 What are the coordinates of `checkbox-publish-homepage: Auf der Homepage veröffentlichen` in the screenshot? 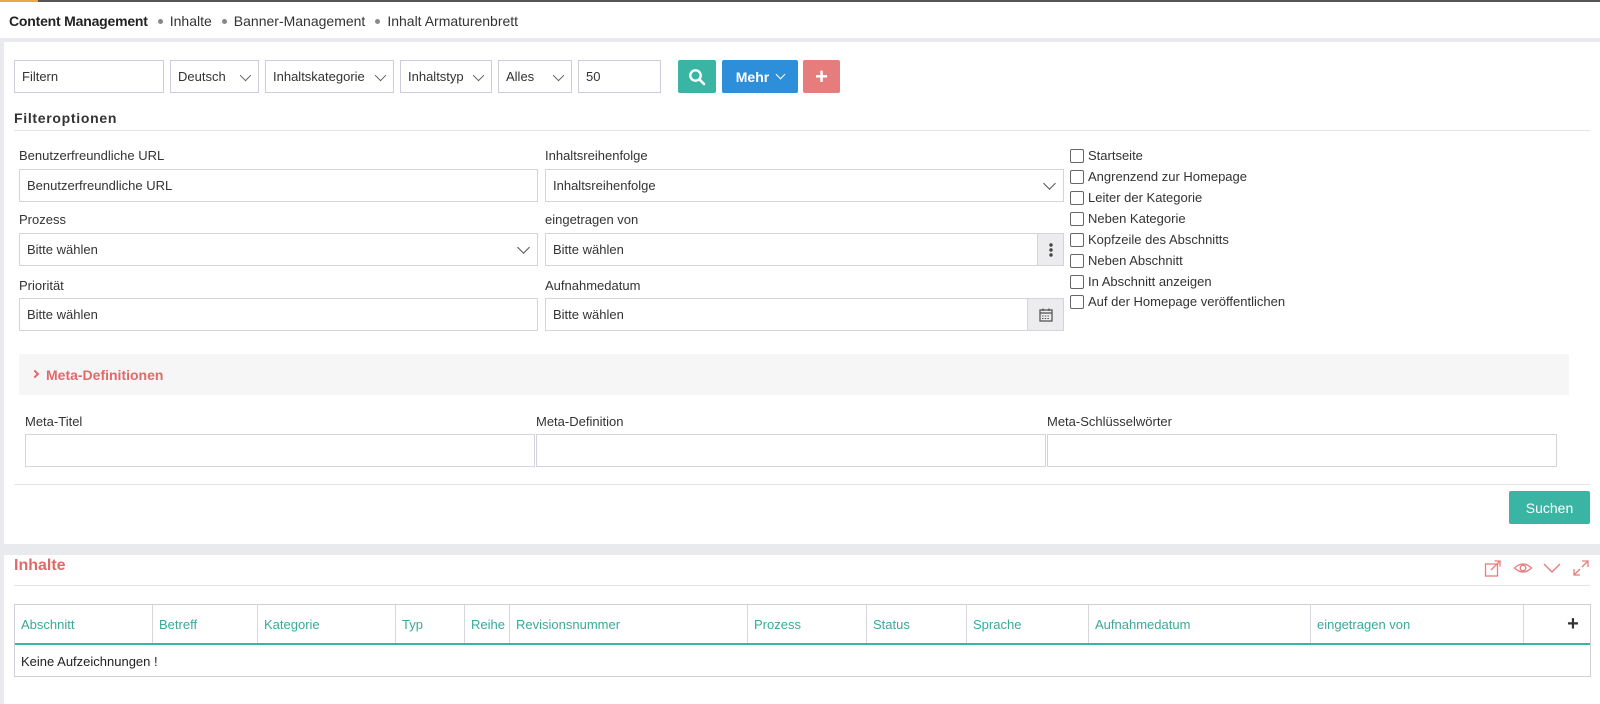 It's located at (1177, 301).